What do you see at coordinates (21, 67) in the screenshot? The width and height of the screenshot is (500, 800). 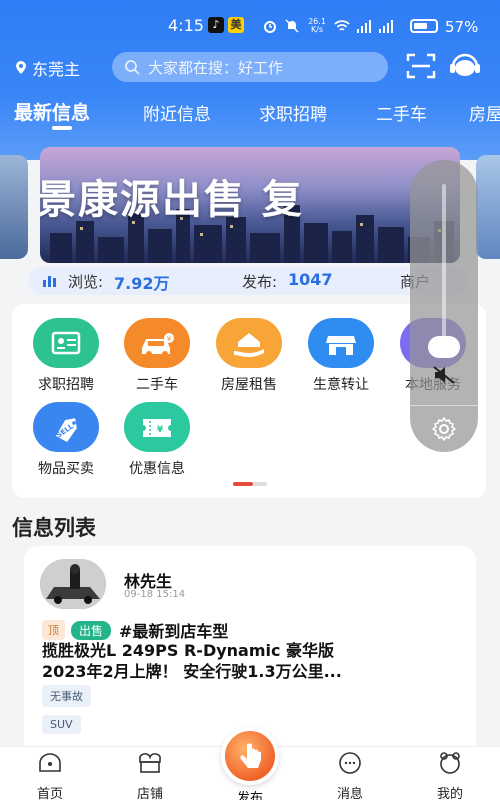 I see `location-pin-icon` at bounding box center [21, 67].